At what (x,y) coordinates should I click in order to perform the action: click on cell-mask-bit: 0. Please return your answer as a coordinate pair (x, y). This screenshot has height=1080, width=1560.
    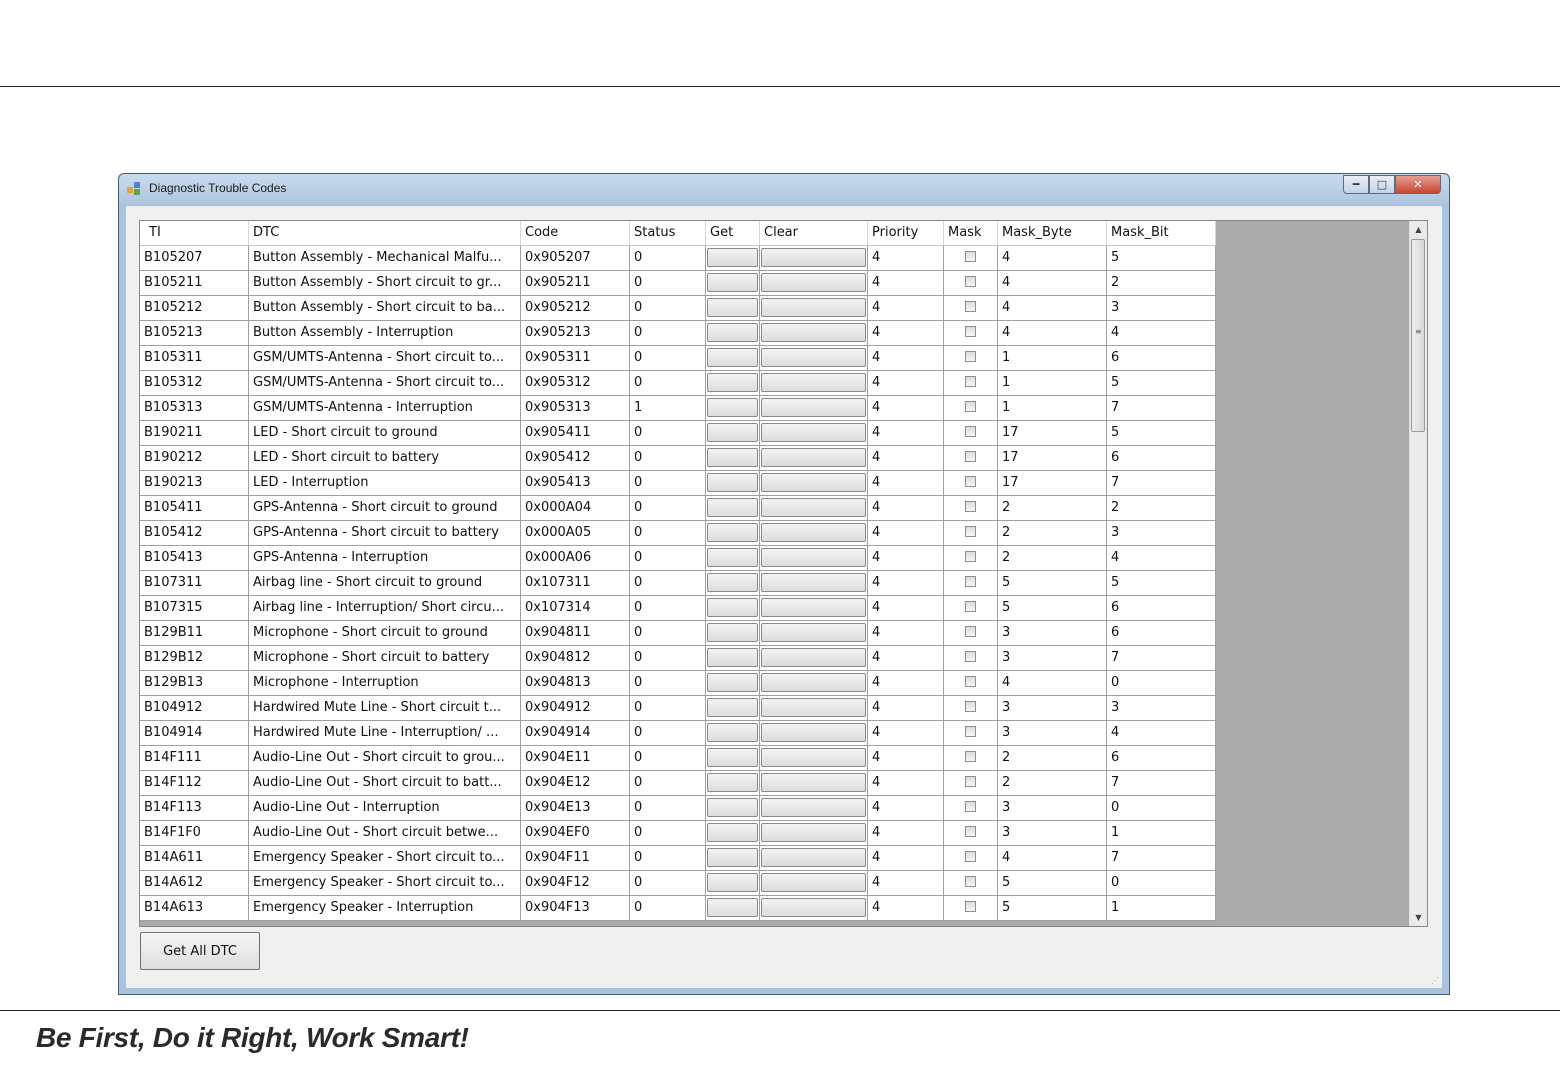
    Looking at the image, I should click on (1161, 883).